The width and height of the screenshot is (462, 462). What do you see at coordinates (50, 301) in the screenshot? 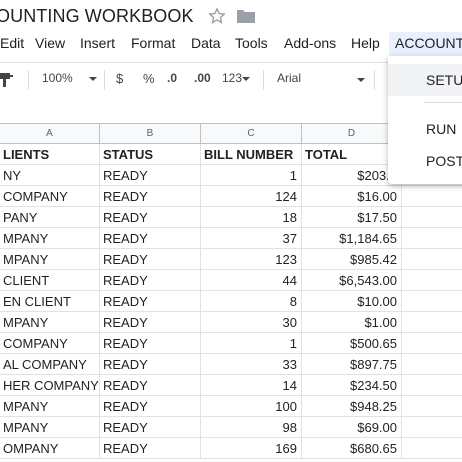
I see `cell-client: EN CLIENT` at bounding box center [50, 301].